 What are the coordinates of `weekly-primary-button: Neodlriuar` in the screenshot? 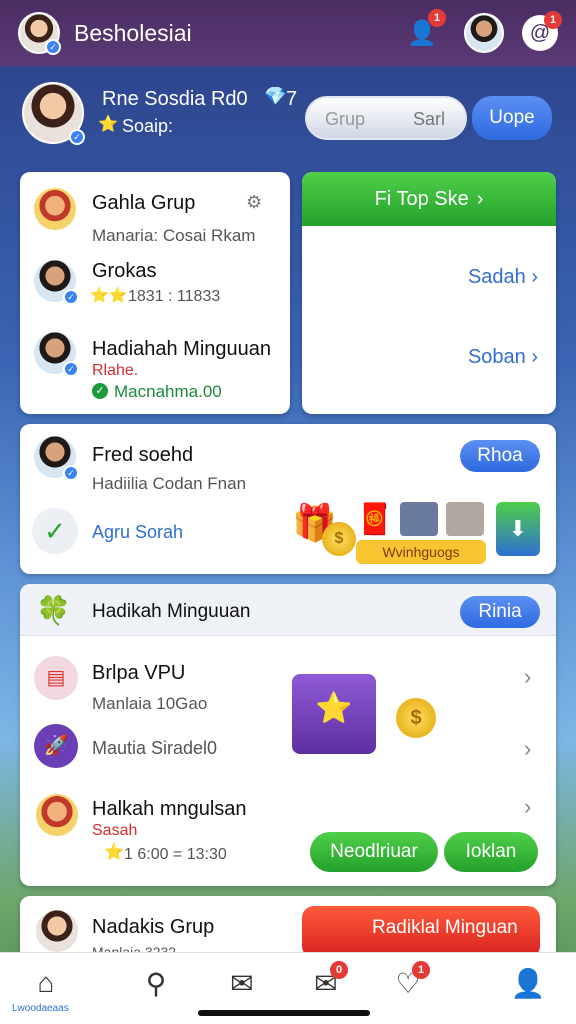 It's located at (374, 852).